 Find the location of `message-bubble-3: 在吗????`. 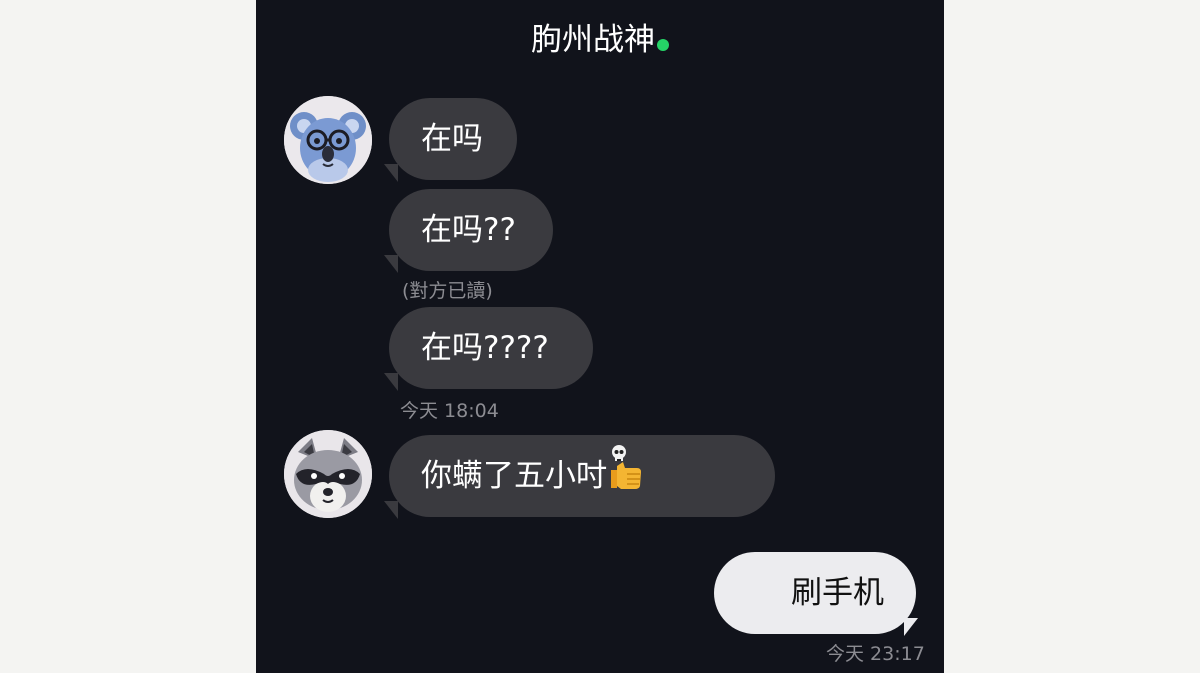

message-bubble-3: 在吗???? is located at coordinates (491, 348).